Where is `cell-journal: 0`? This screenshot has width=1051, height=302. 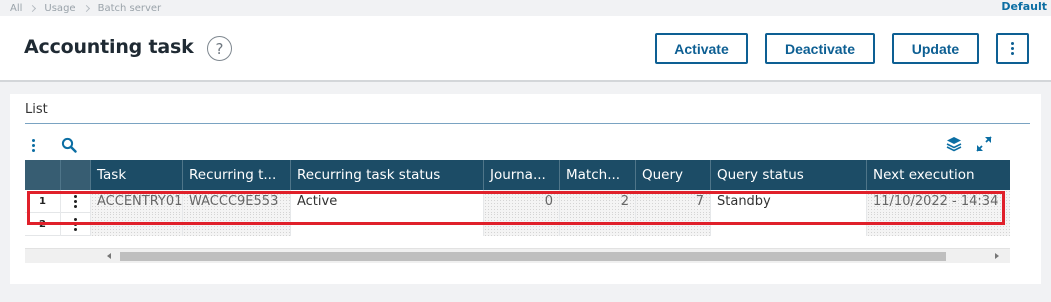
cell-journal: 0 is located at coordinates (522, 201).